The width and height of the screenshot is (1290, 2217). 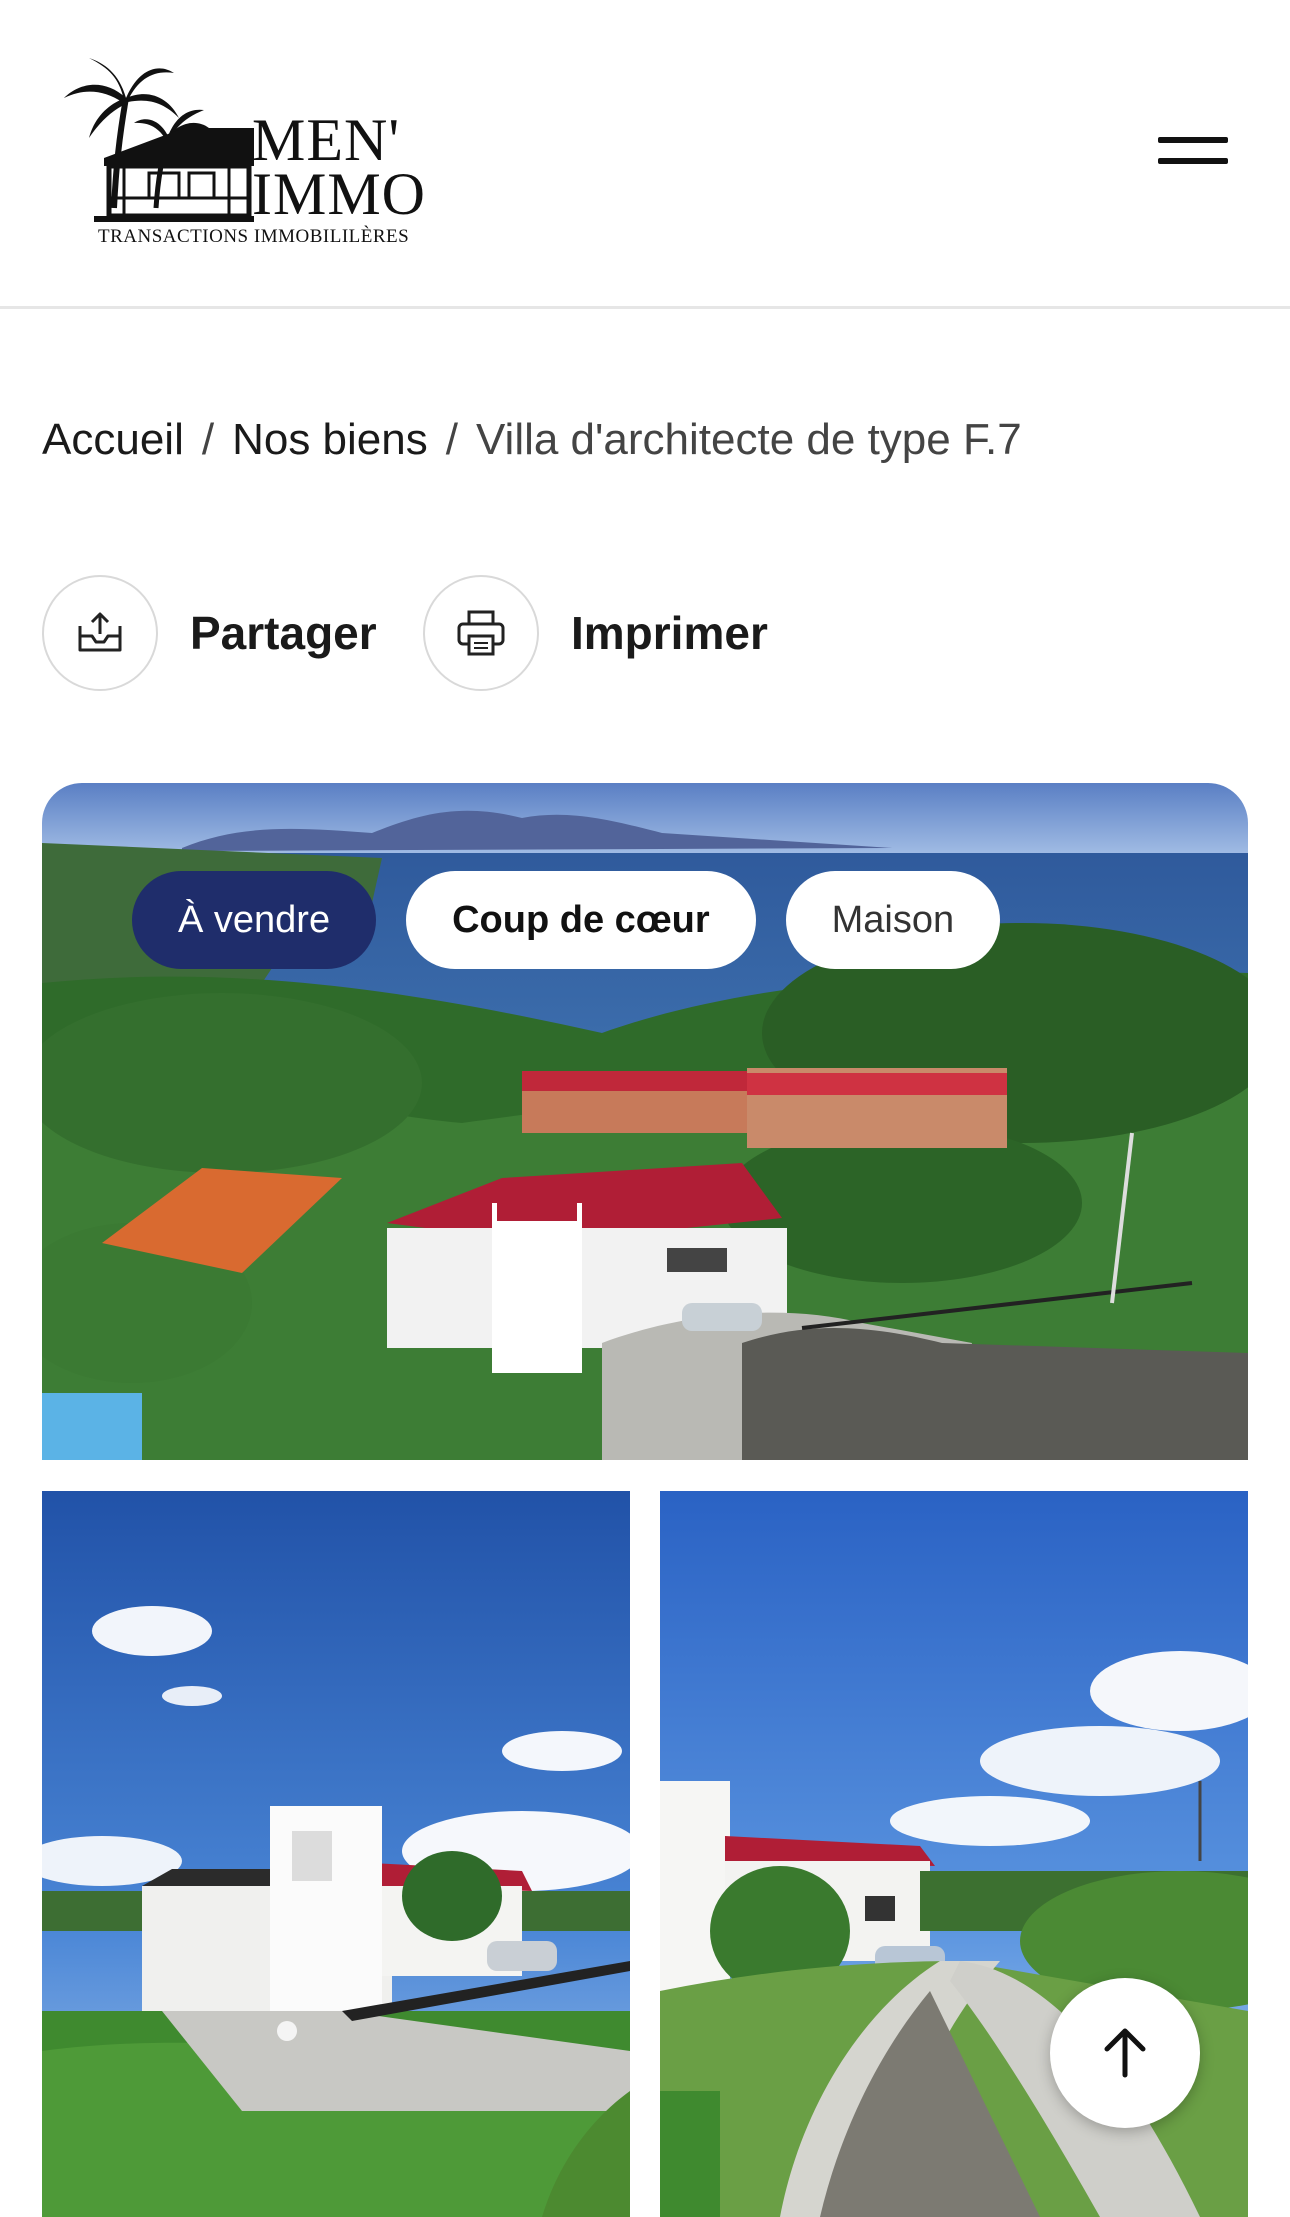 I want to click on status-badge: À vendre, so click(x=254, y=920).